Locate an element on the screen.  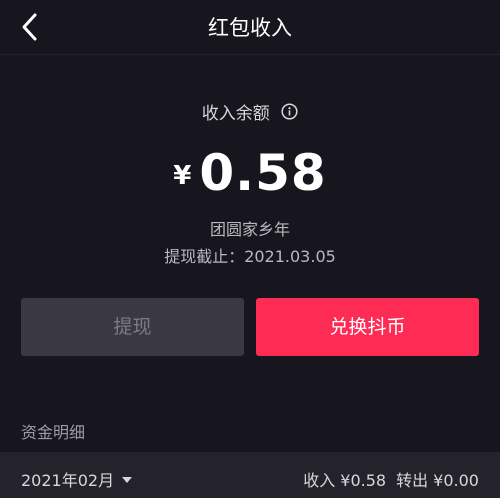
balance-amount: ¥0.58 is located at coordinates (250, 173).